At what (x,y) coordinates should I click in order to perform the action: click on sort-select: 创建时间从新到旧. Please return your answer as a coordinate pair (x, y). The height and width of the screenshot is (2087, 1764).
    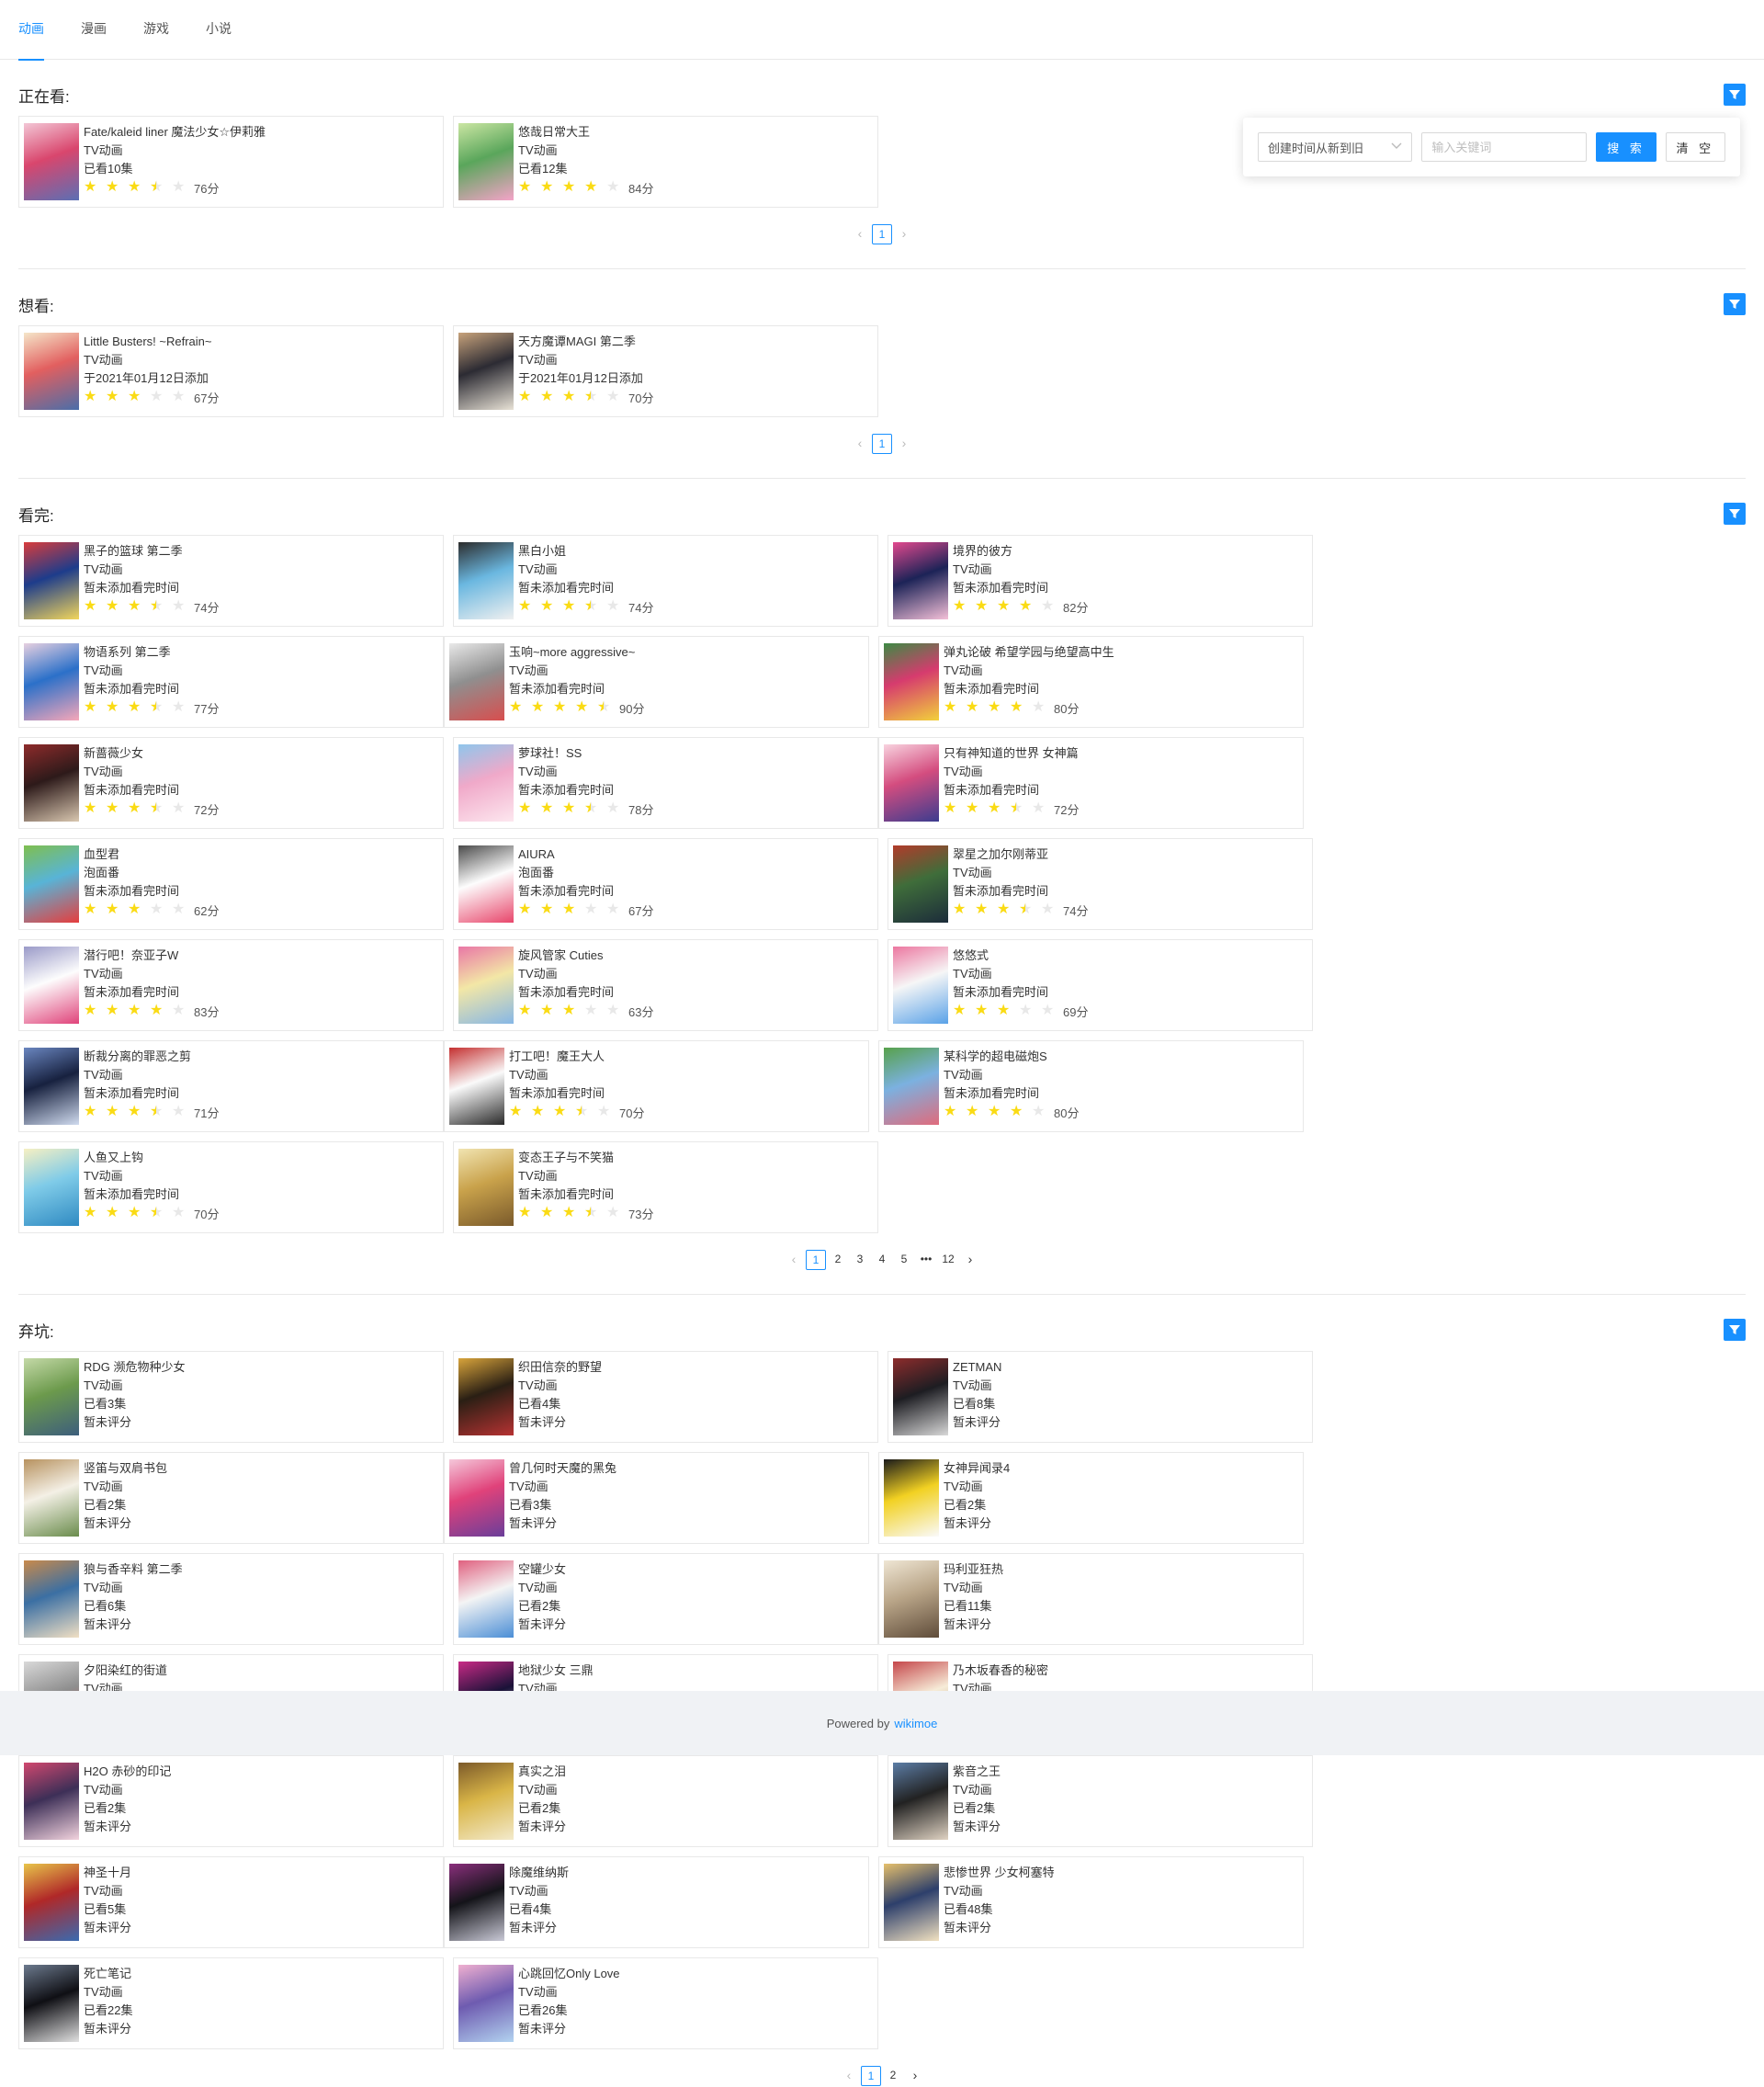
    Looking at the image, I should click on (1335, 147).